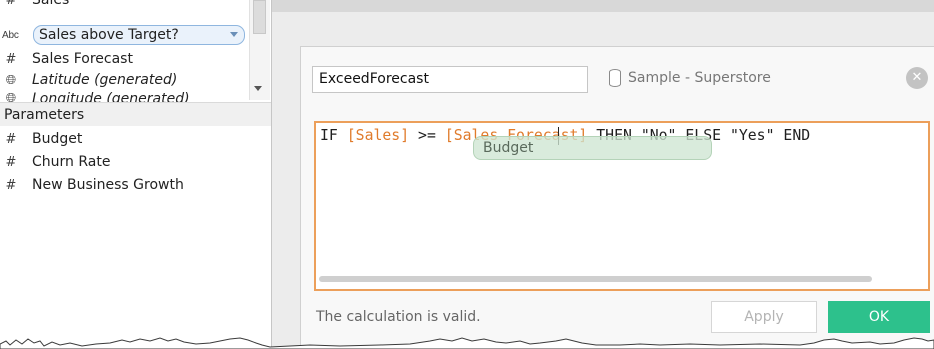  What do you see at coordinates (450, 79) in the screenshot?
I see `calculation-name-input: ExceedForecast` at bounding box center [450, 79].